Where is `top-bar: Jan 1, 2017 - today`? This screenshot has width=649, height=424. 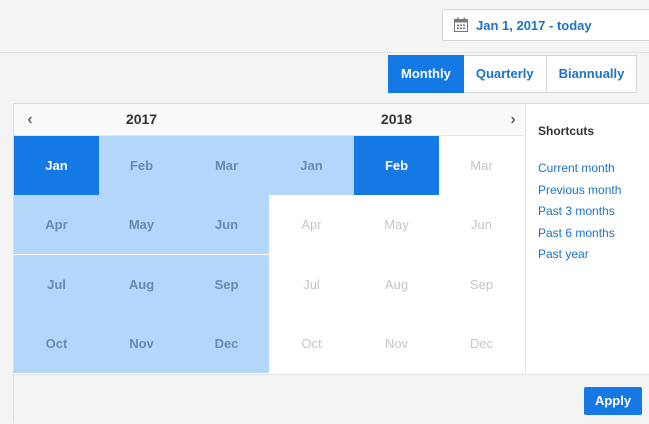 top-bar: Jan 1, 2017 - today is located at coordinates (324, 26).